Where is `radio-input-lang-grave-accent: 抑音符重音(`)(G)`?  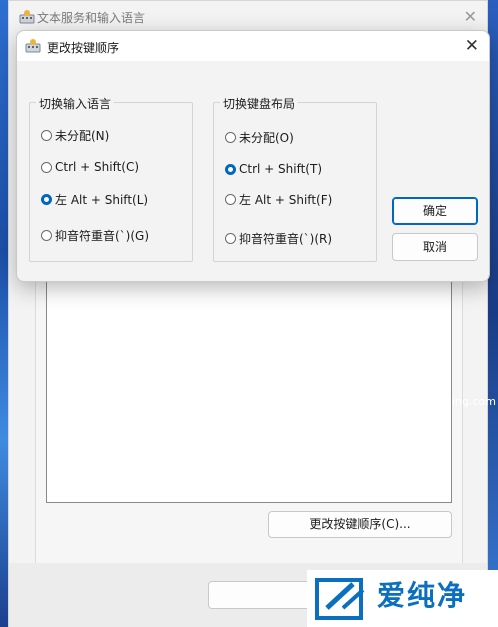 radio-input-lang-grave-accent: 抑音符重音(`)(G) is located at coordinates (95, 235).